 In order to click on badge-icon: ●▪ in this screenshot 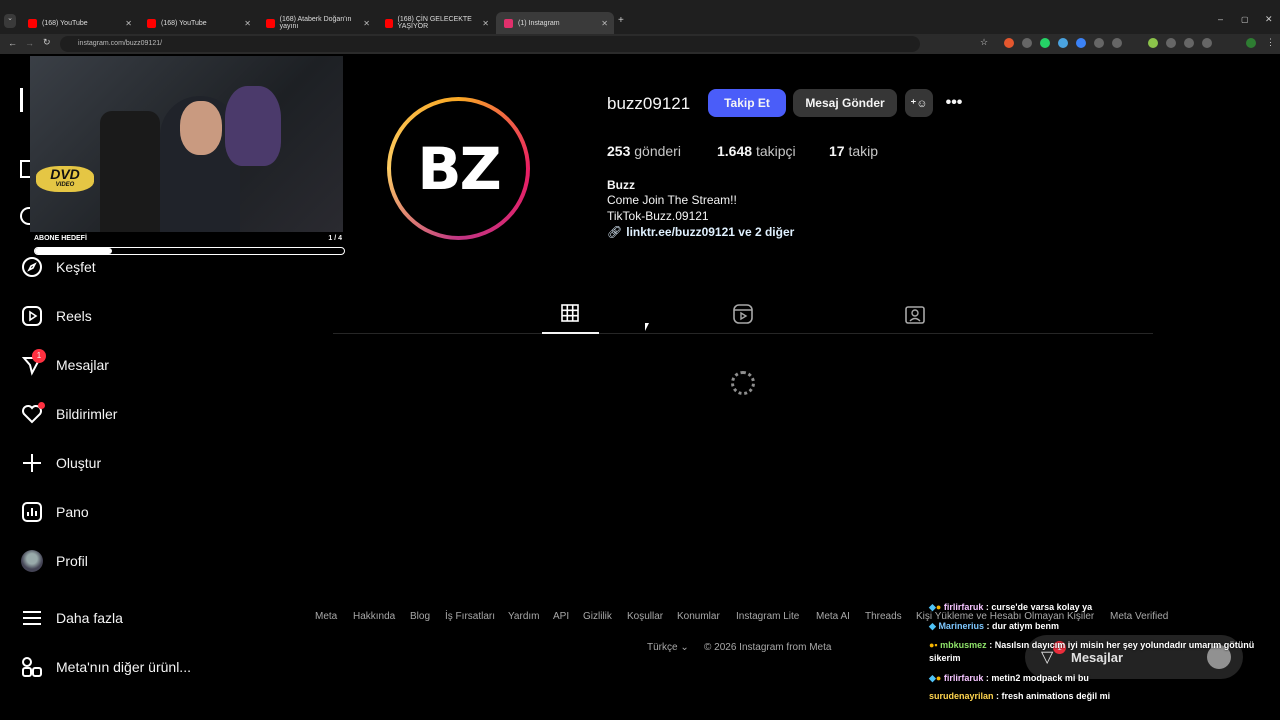, I will do `click(933, 645)`.